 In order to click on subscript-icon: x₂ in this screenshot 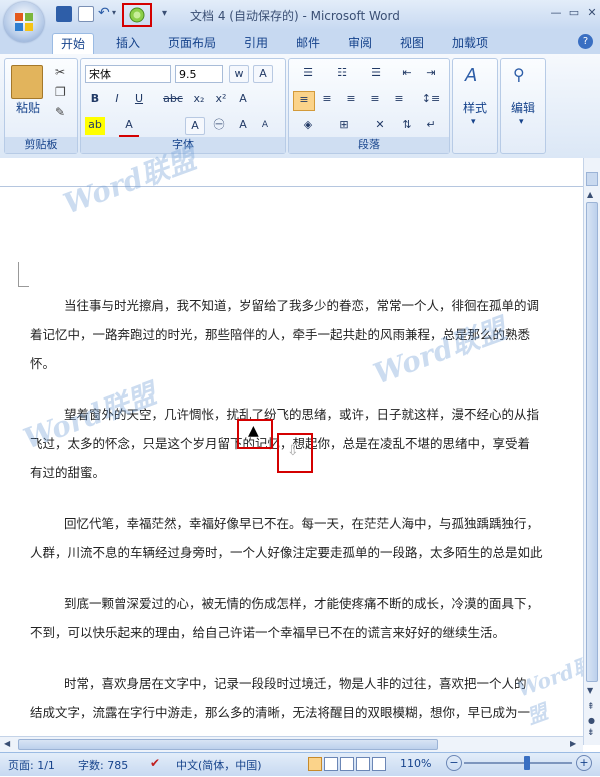, I will do `click(199, 100)`.